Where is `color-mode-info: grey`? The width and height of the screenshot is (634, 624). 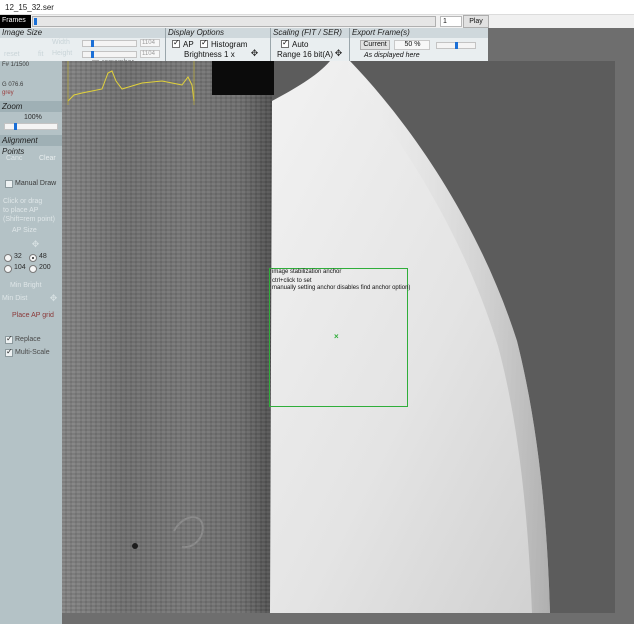
color-mode-info: grey is located at coordinates (8, 93).